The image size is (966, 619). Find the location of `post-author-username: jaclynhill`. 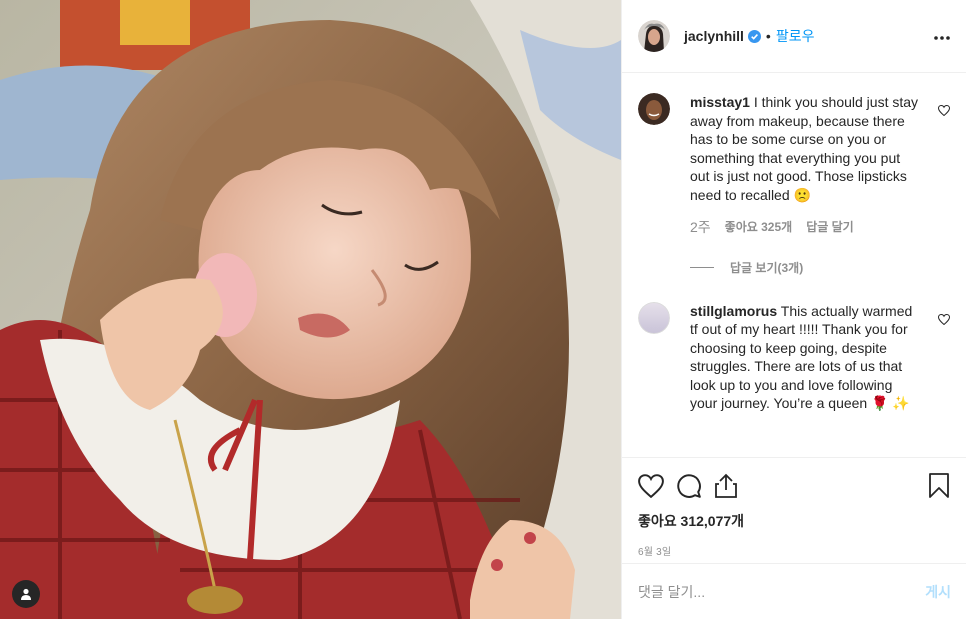

post-author-username: jaclynhill is located at coordinates (714, 36).